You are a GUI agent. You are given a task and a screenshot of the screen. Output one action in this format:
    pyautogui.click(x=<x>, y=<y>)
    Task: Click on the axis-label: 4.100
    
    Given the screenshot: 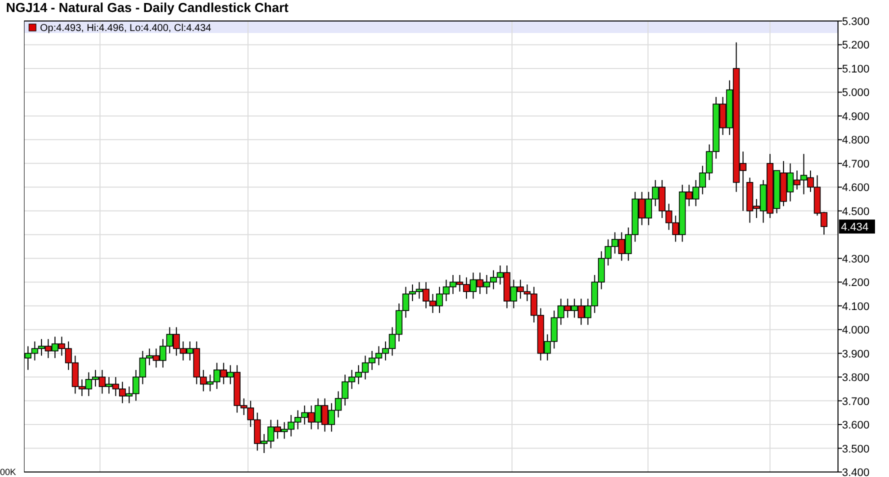 What is the action you would take?
    pyautogui.click(x=856, y=306)
    